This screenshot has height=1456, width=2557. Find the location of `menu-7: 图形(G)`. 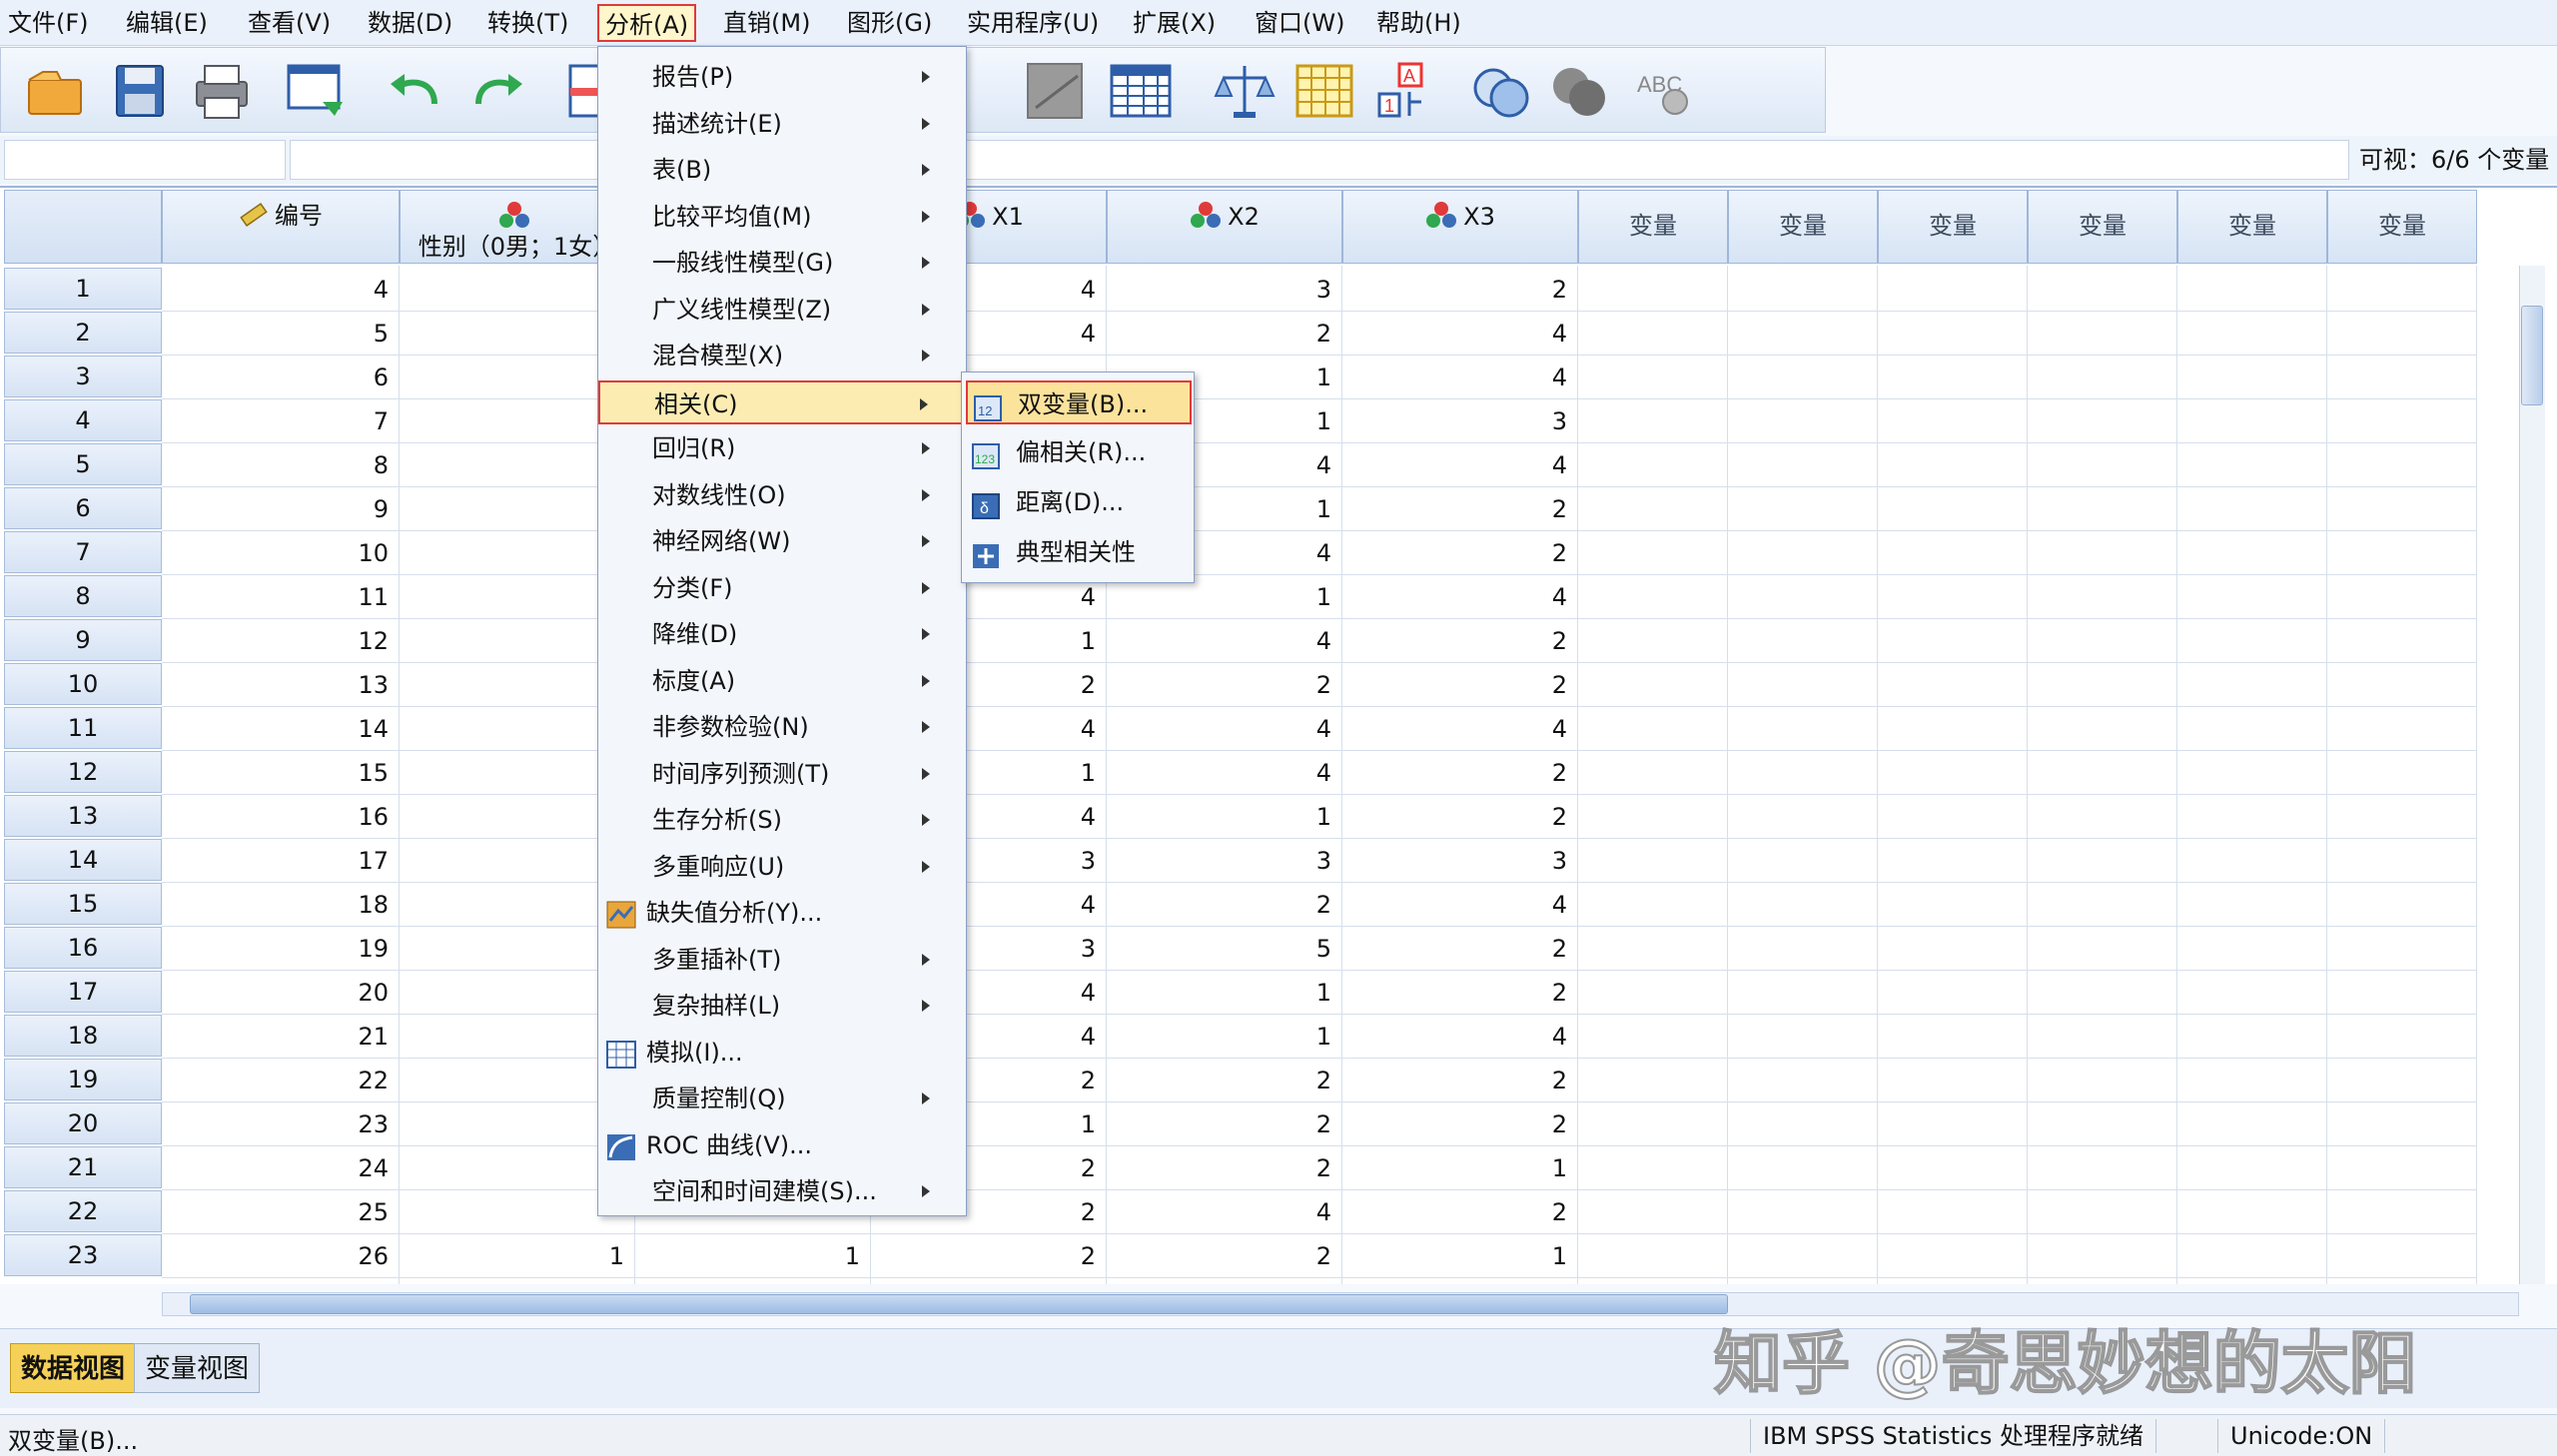

menu-7: 图形(G) is located at coordinates (889, 23).